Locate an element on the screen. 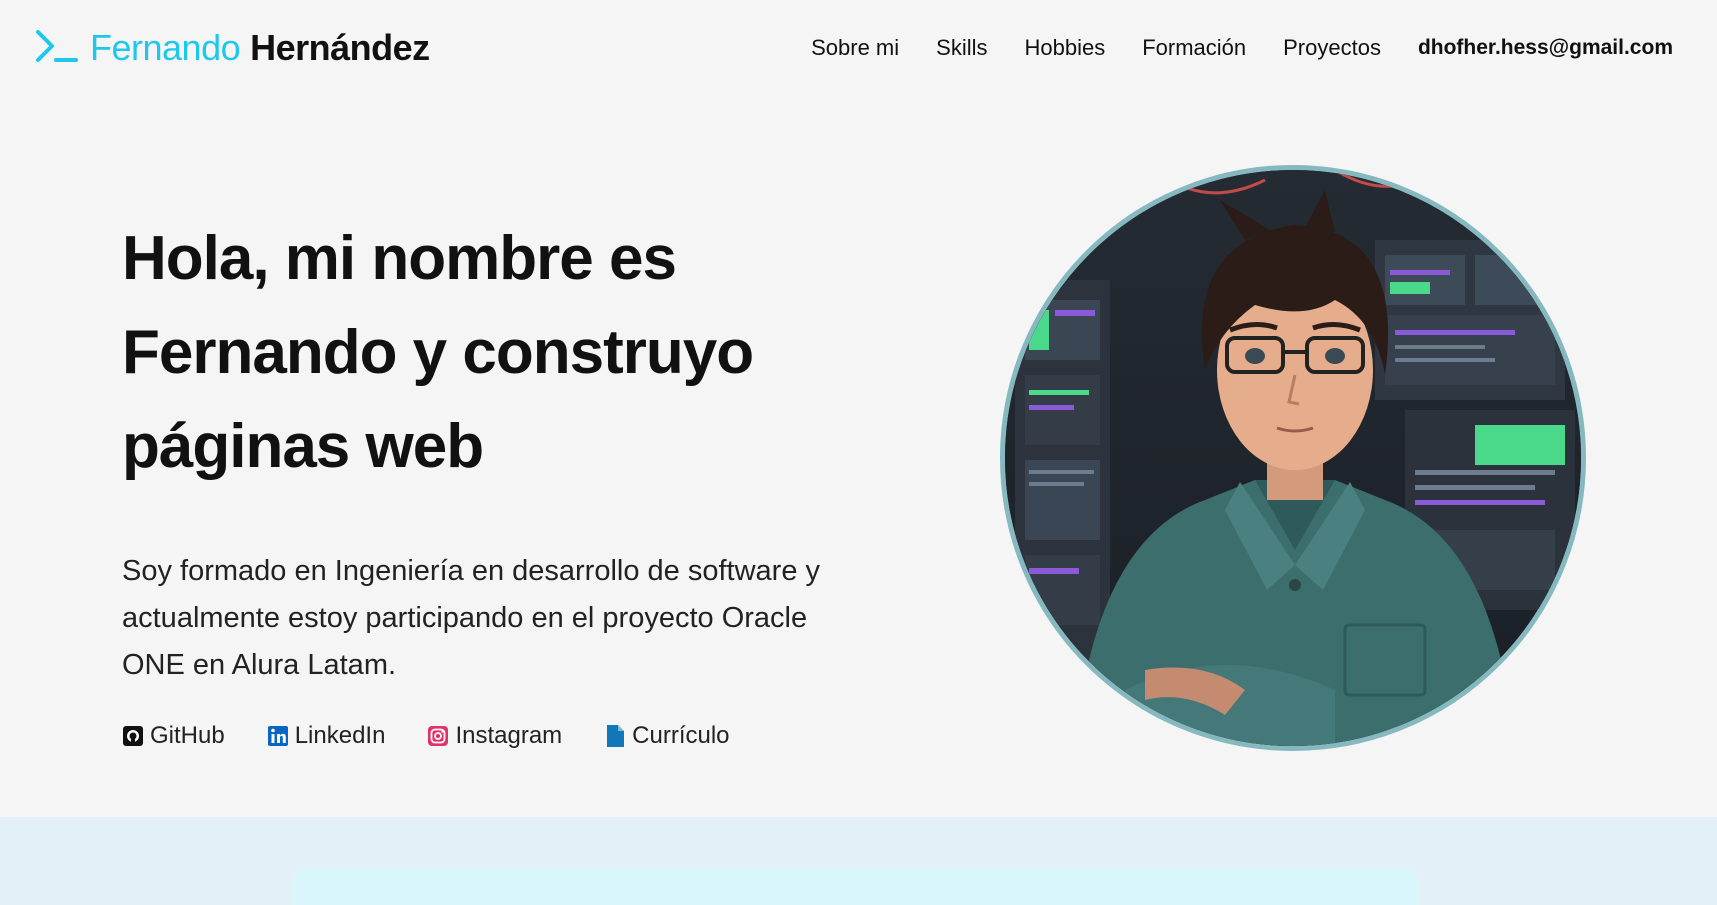 This screenshot has width=1717, height=905. curriculum-label: Currículo is located at coordinates (681, 735).